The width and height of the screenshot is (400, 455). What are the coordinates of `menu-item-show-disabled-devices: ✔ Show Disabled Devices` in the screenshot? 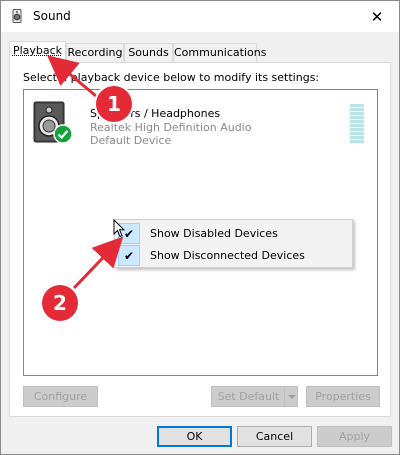 It's located at (234, 233).